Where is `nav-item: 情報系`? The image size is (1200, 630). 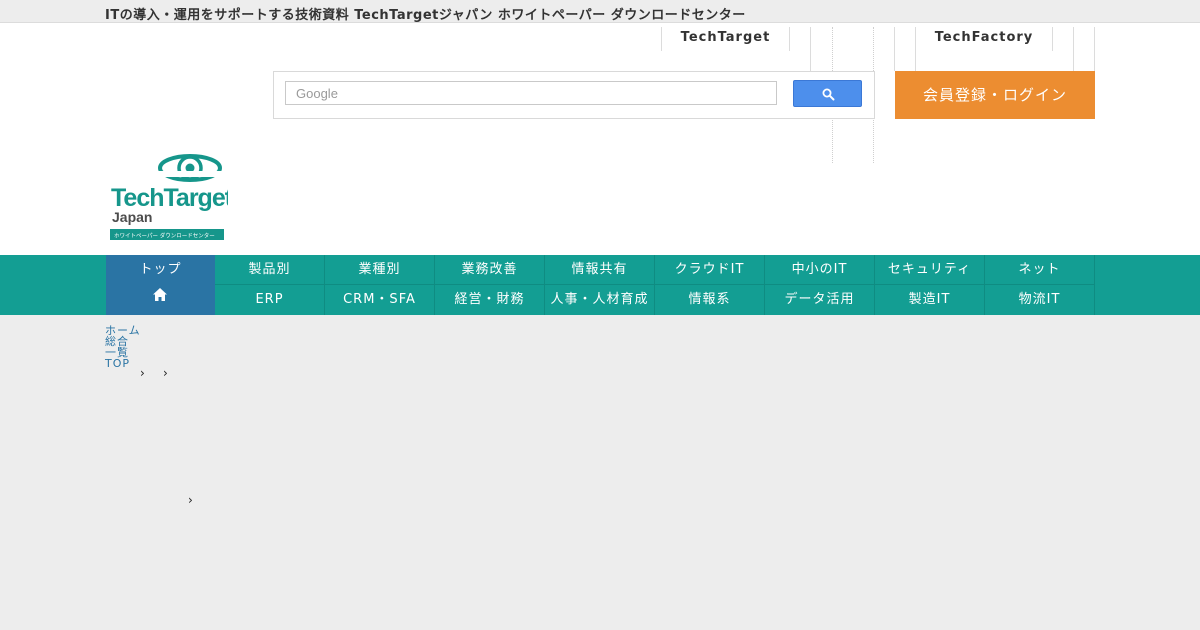 nav-item: 情報系 is located at coordinates (710, 300).